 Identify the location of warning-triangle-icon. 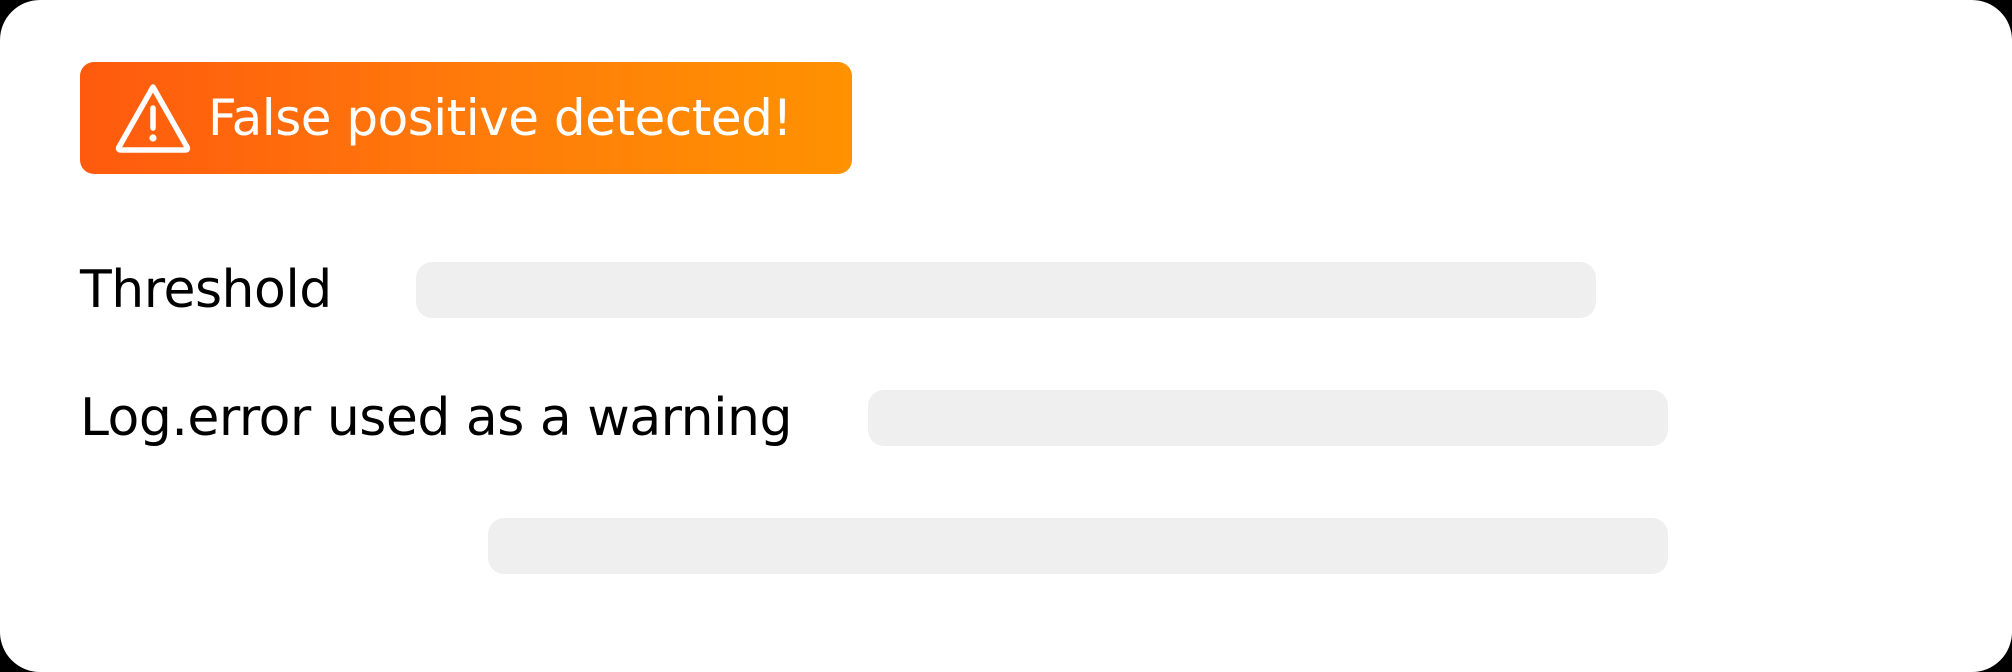
(153, 118).